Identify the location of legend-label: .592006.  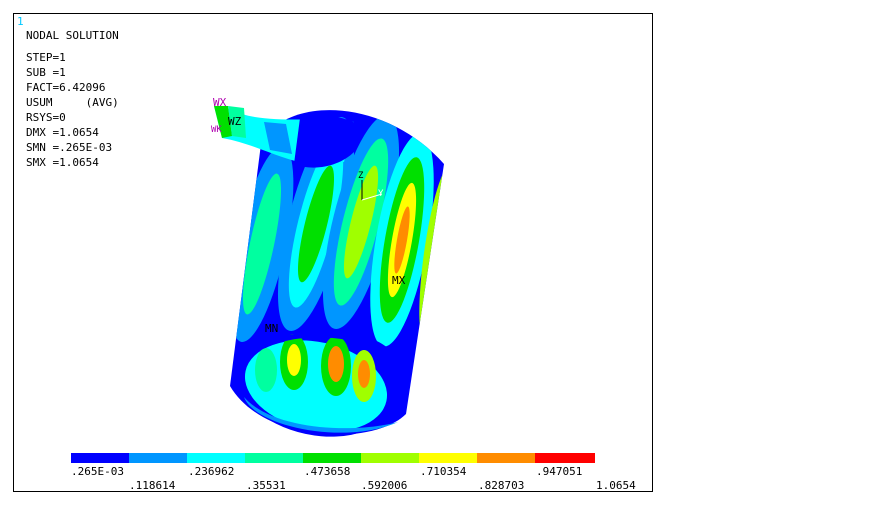
(384, 485).